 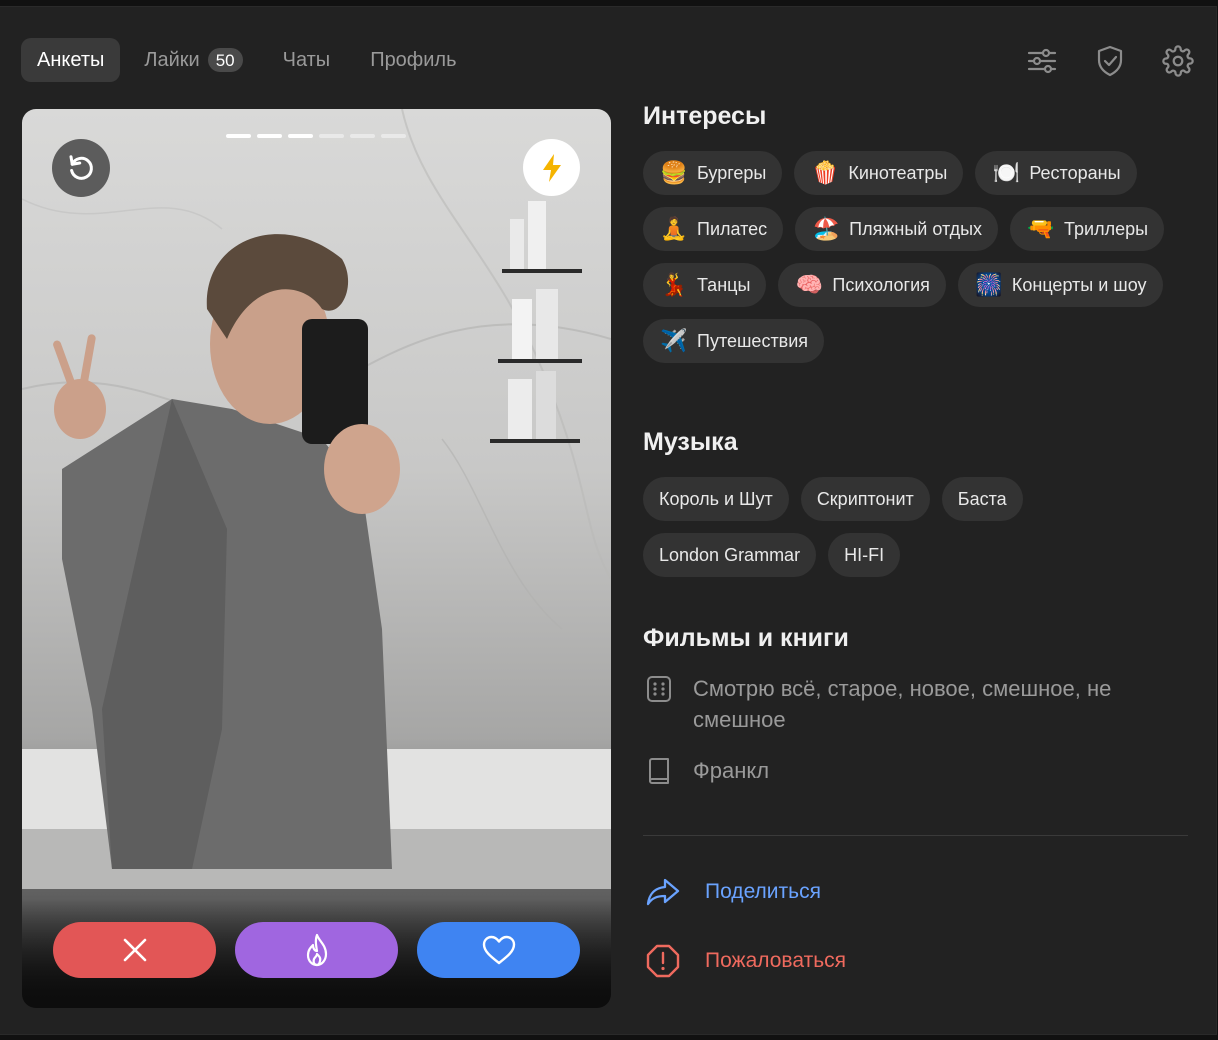 What do you see at coordinates (732, 172) in the screenshot?
I see `chip-label: Бургеры` at bounding box center [732, 172].